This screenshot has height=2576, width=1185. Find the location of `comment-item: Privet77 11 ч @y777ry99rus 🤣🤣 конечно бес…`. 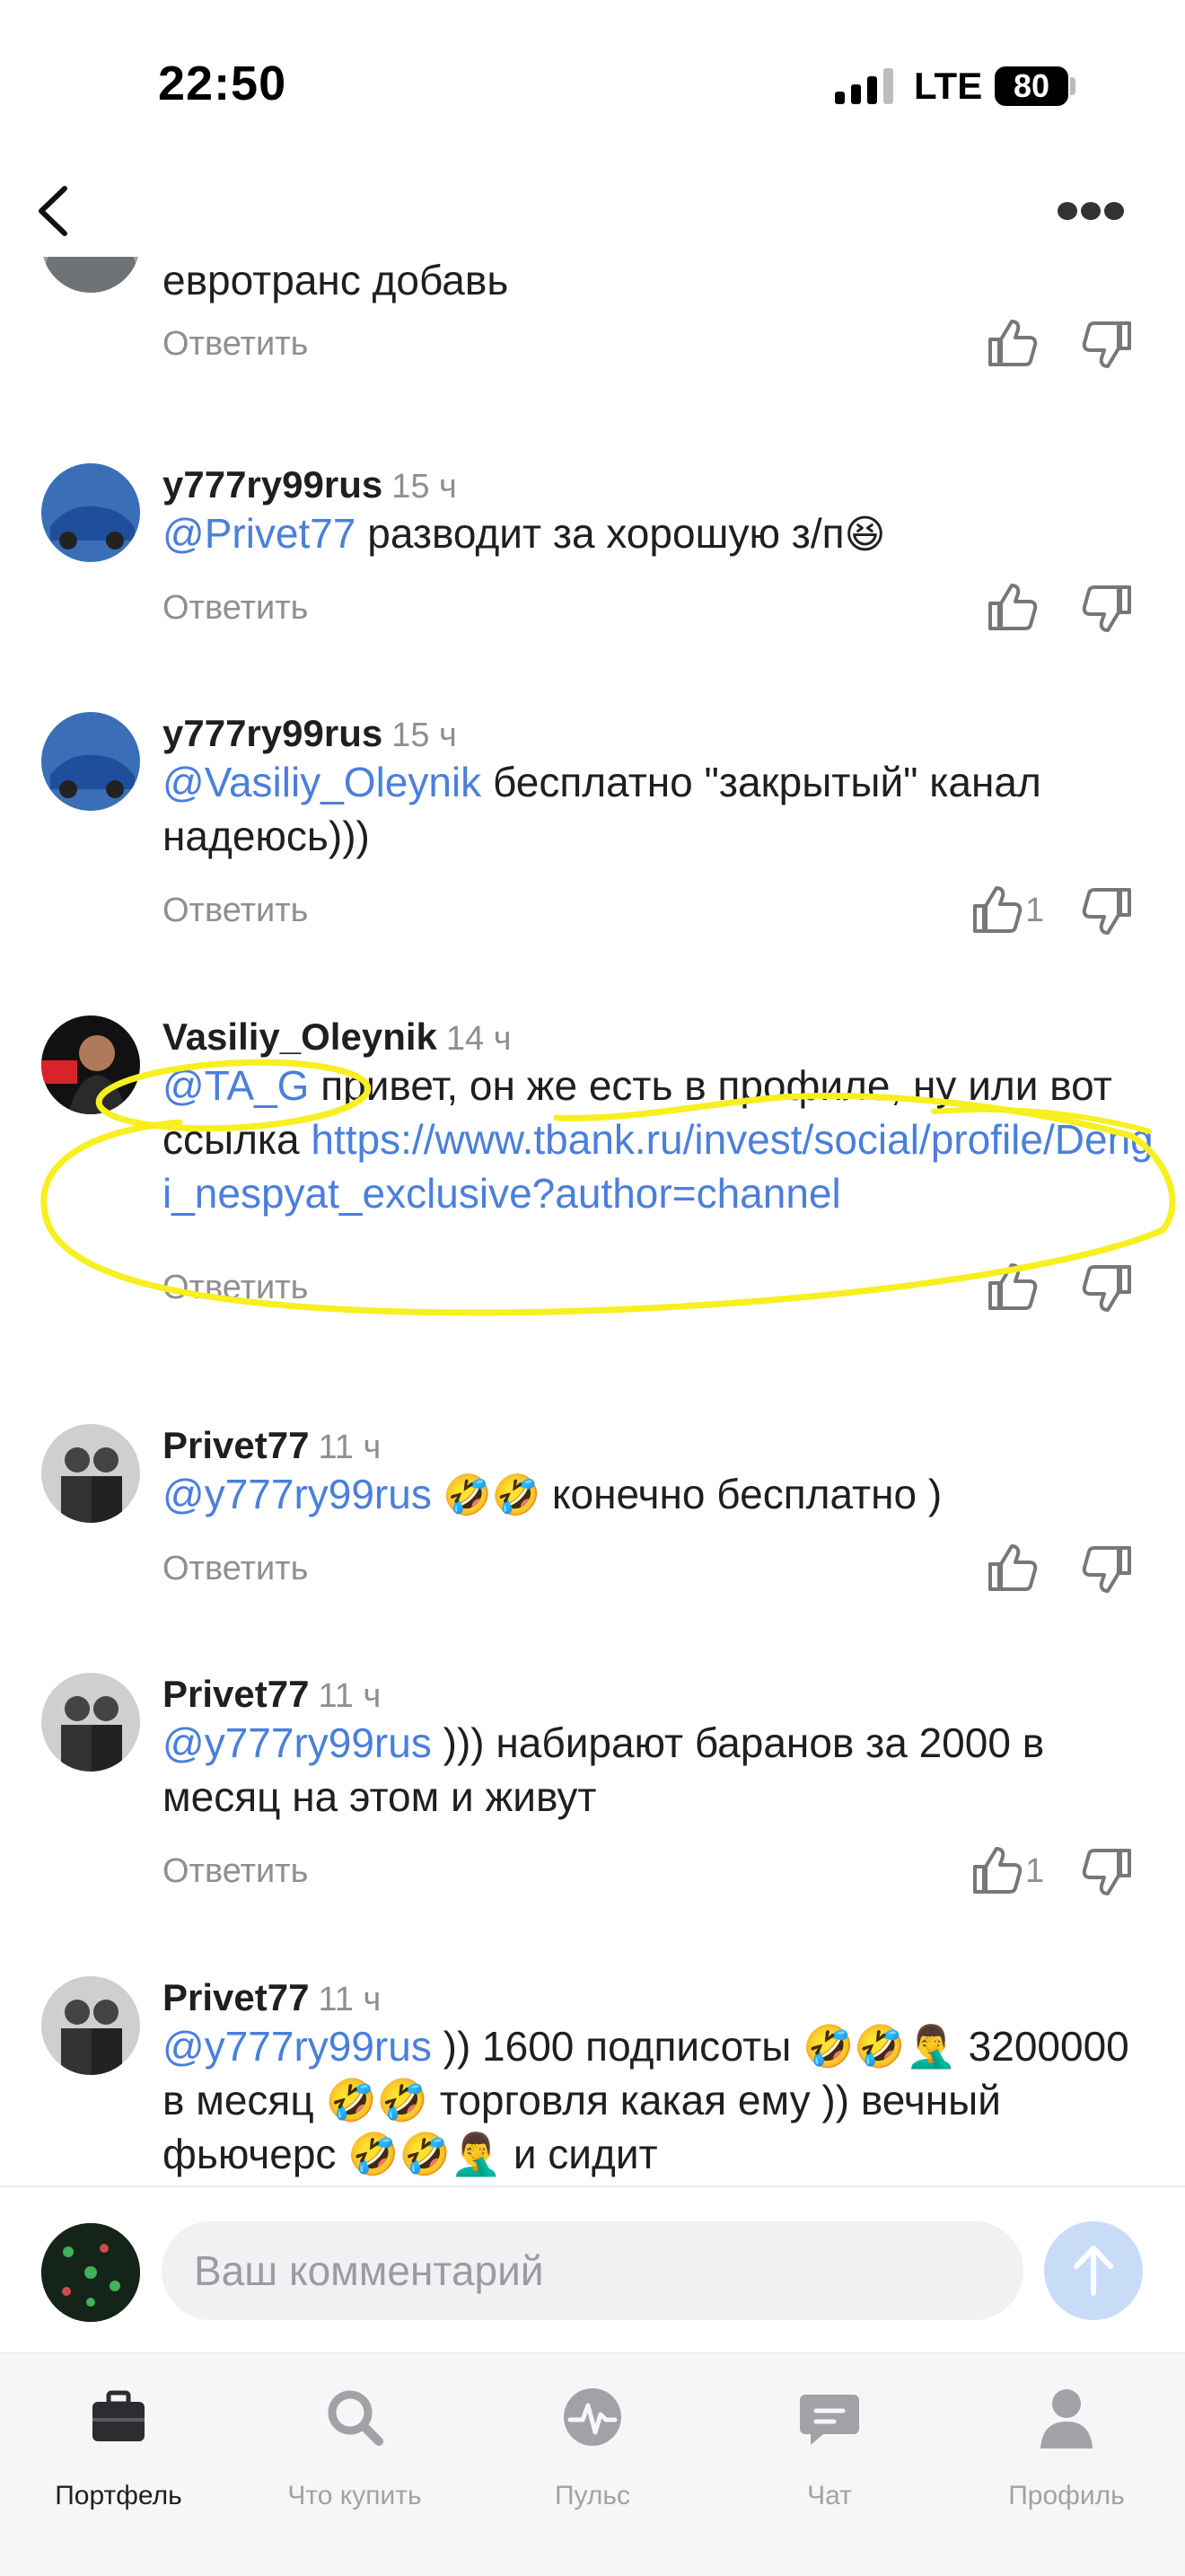

comment-item: Privet77 11 ч @y777ry99rus 🤣🤣 конечно бес… is located at coordinates (592, 1532).